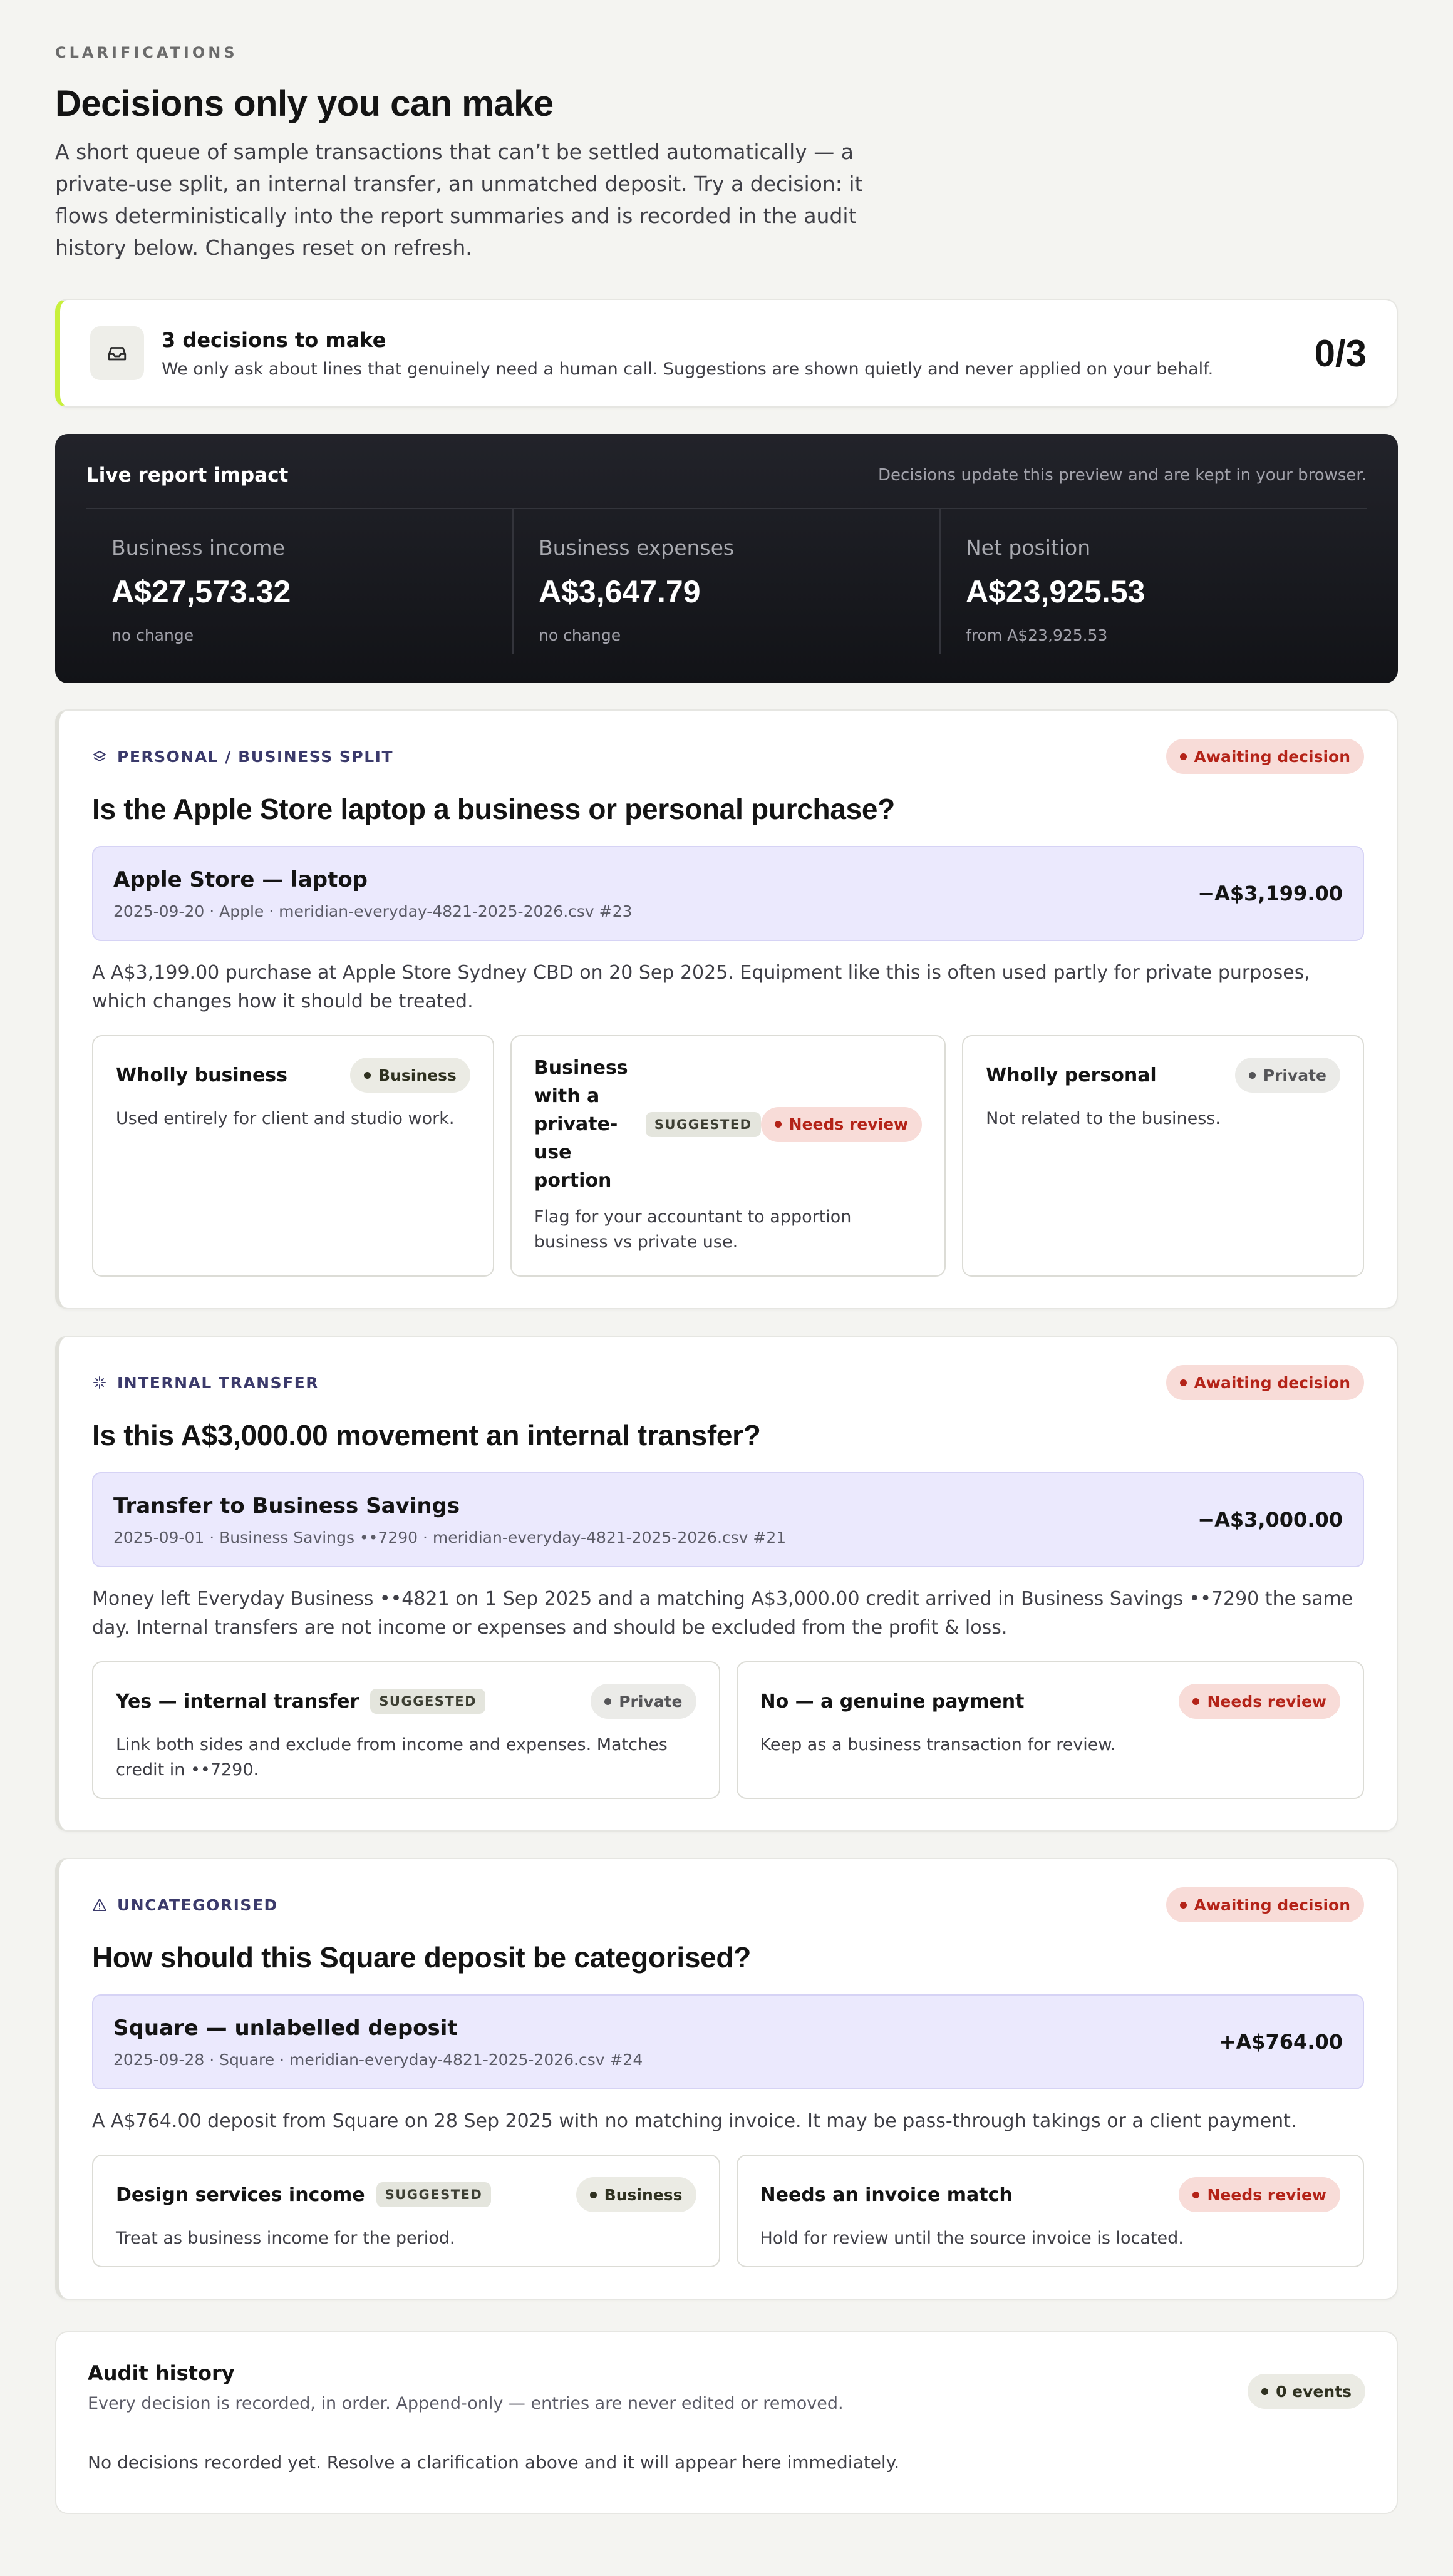 This screenshot has height=2576, width=1453. What do you see at coordinates (299, 582) in the screenshot?
I see `metric-business-income: Business income A$27,573.32 no change` at bounding box center [299, 582].